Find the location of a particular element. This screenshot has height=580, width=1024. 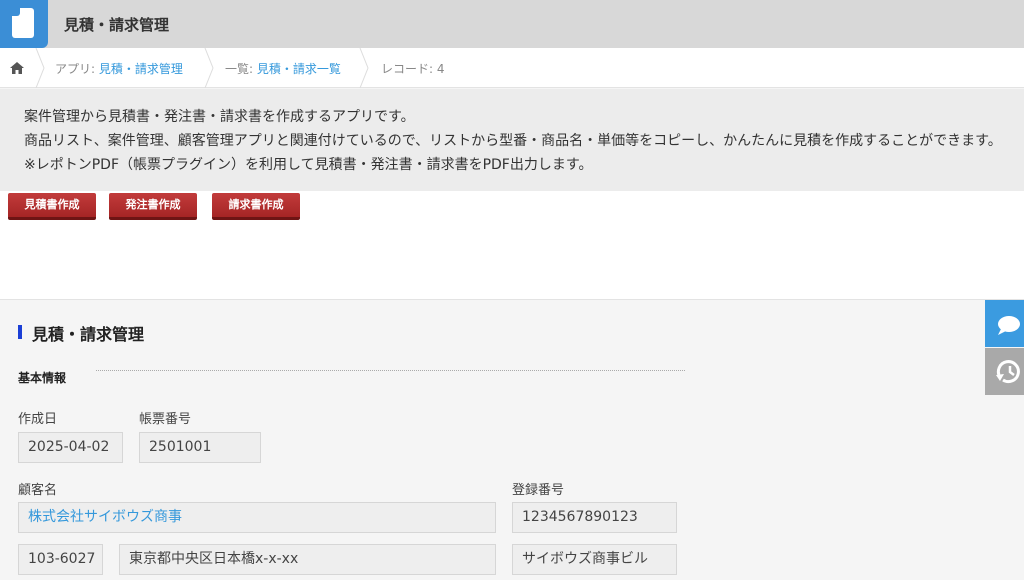

create-order-button: 発注書作成 is located at coordinates (153, 206).